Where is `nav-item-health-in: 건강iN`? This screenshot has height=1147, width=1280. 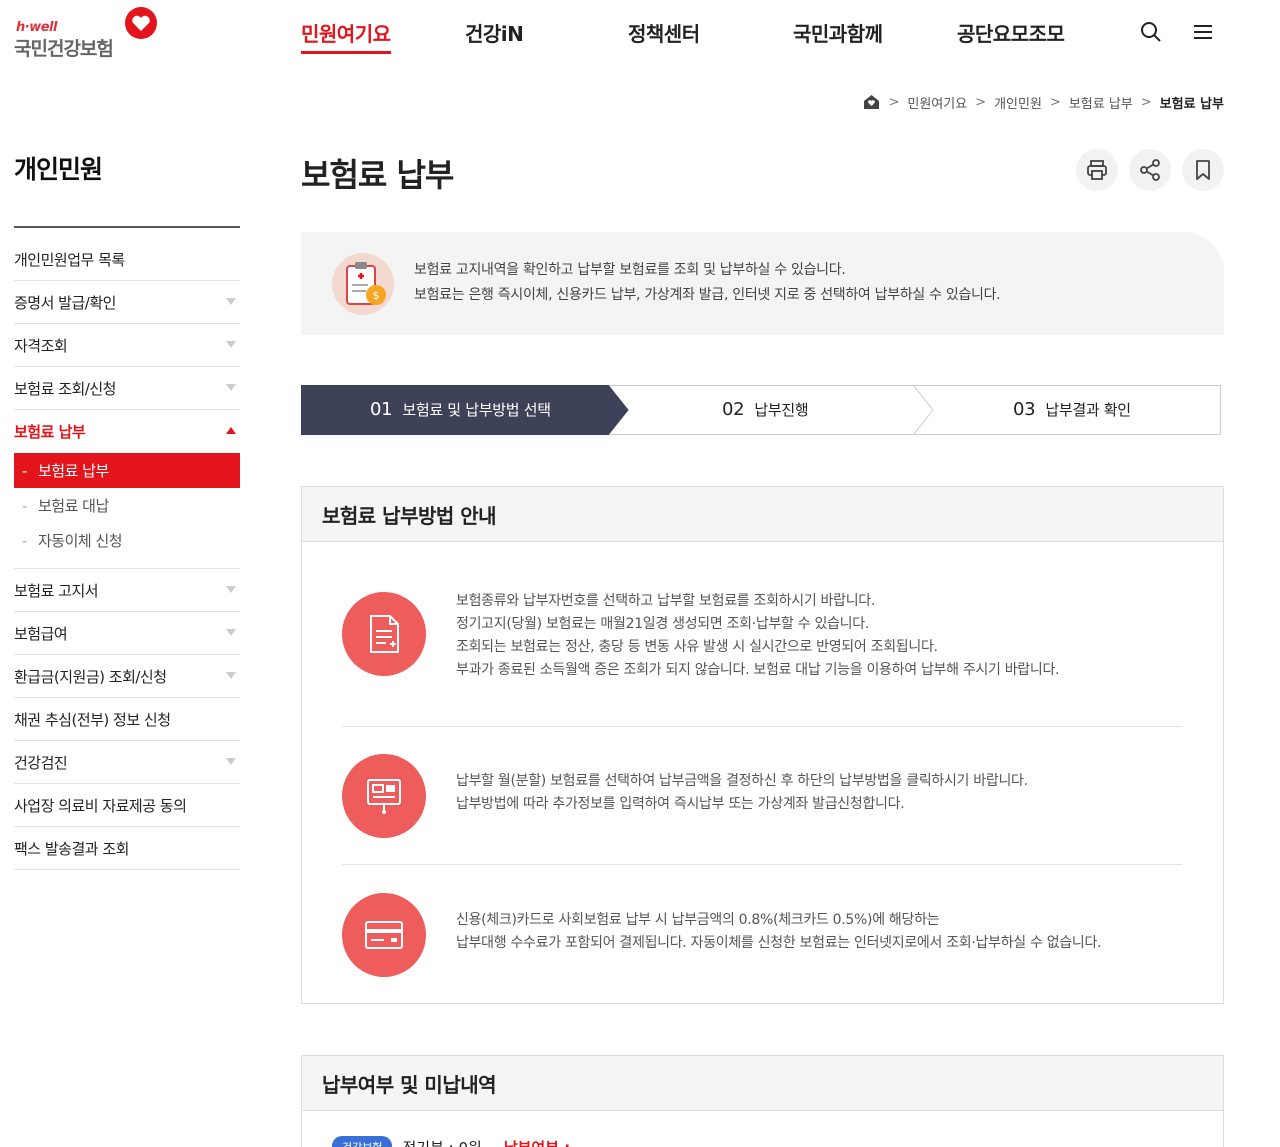
nav-item-health-in: 건강iN is located at coordinates (494, 32).